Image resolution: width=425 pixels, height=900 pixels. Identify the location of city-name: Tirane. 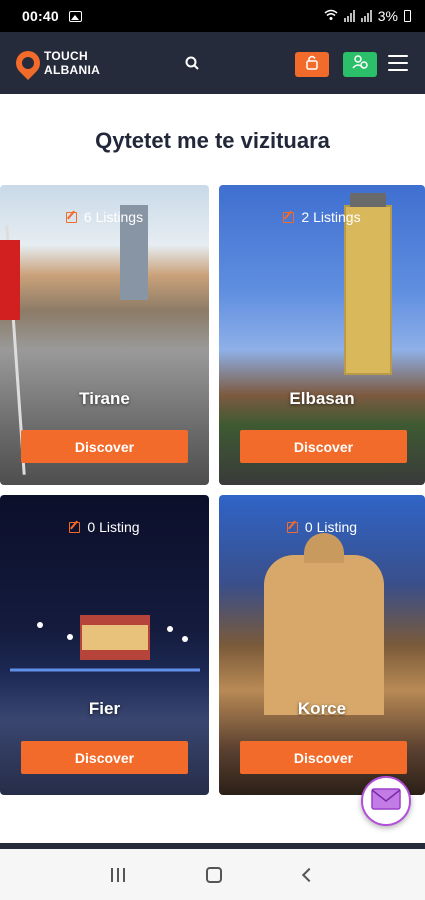
(104, 398).